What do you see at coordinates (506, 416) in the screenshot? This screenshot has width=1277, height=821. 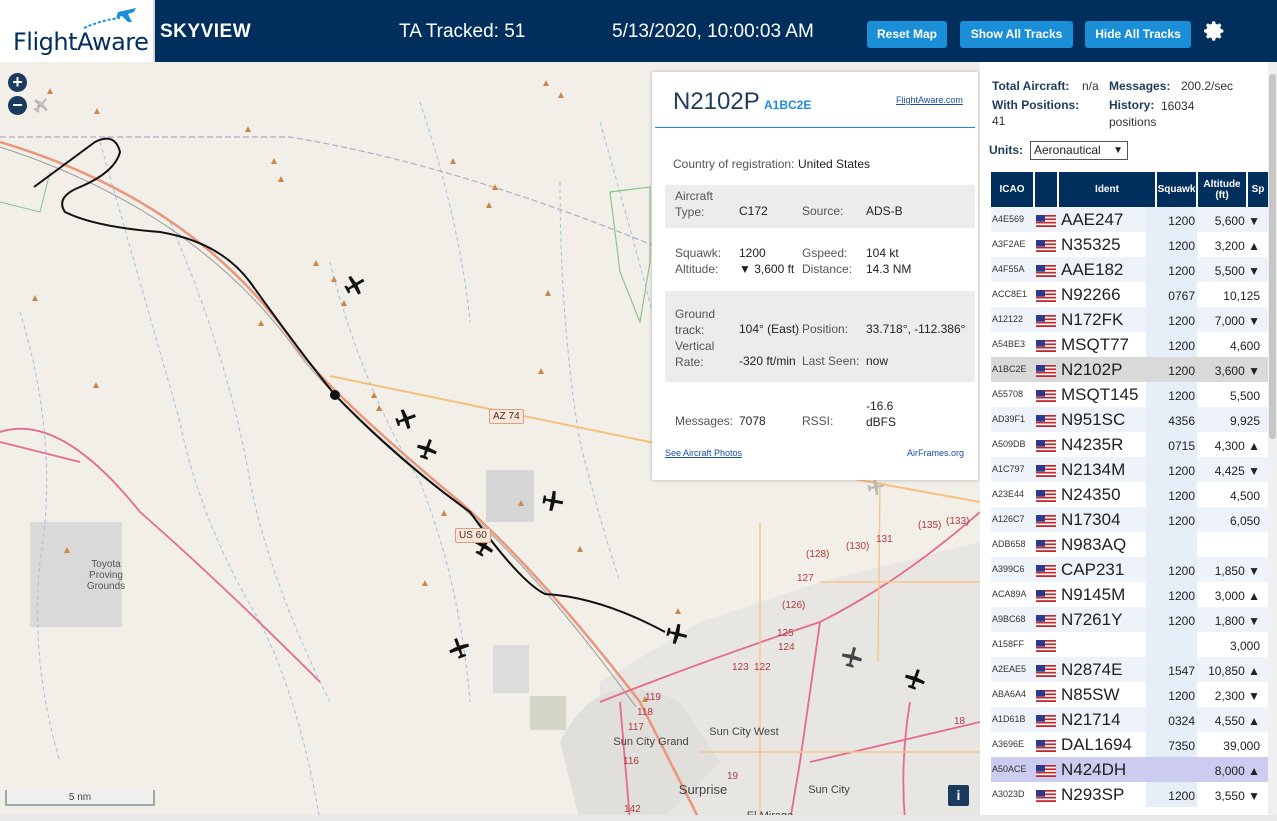 I see `road-shield-az74: AZ 74` at bounding box center [506, 416].